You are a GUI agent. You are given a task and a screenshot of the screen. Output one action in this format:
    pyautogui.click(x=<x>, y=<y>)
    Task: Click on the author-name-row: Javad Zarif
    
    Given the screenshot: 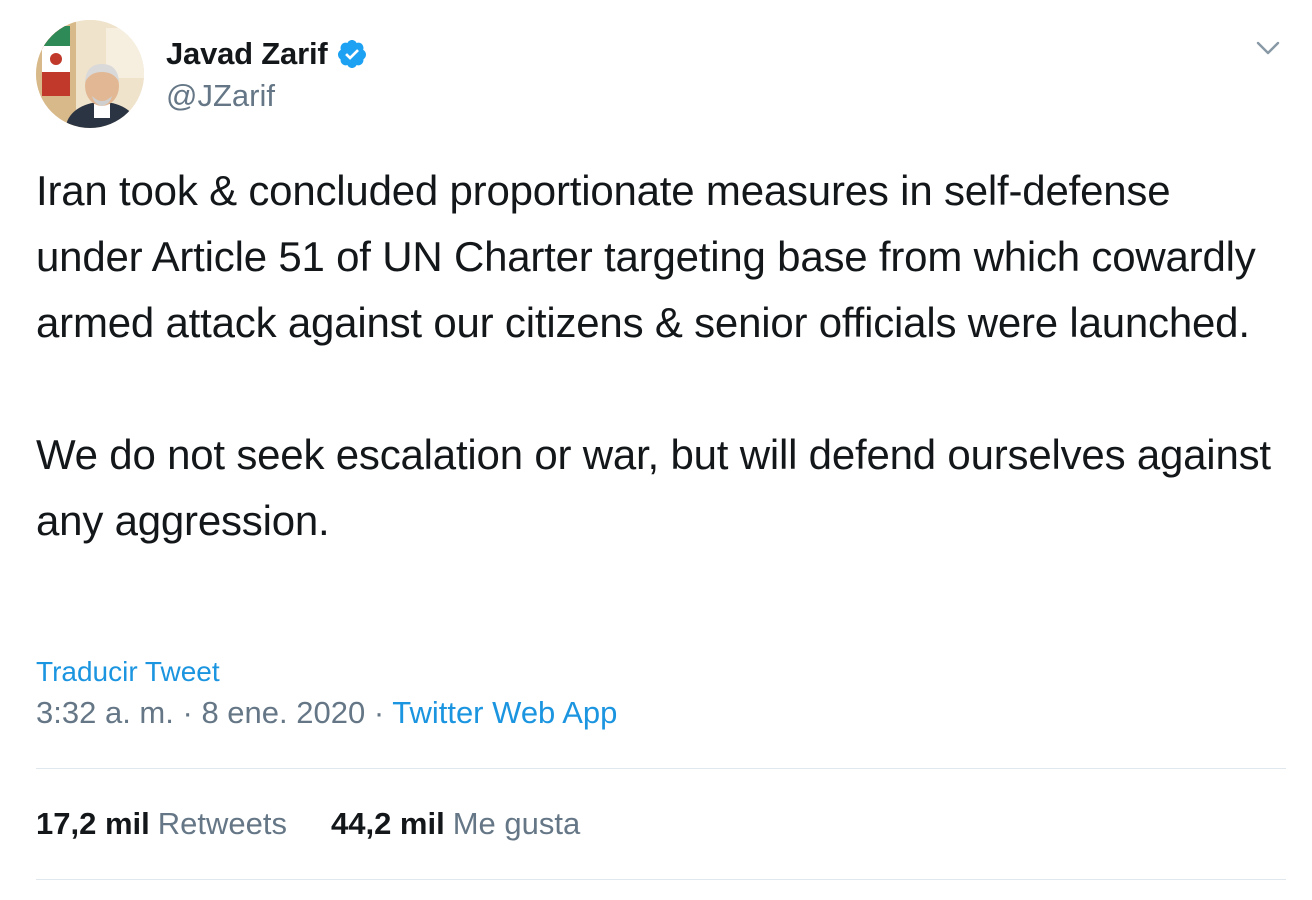 What is the action you would take?
    pyautogui.click(x=267, y=54)
    